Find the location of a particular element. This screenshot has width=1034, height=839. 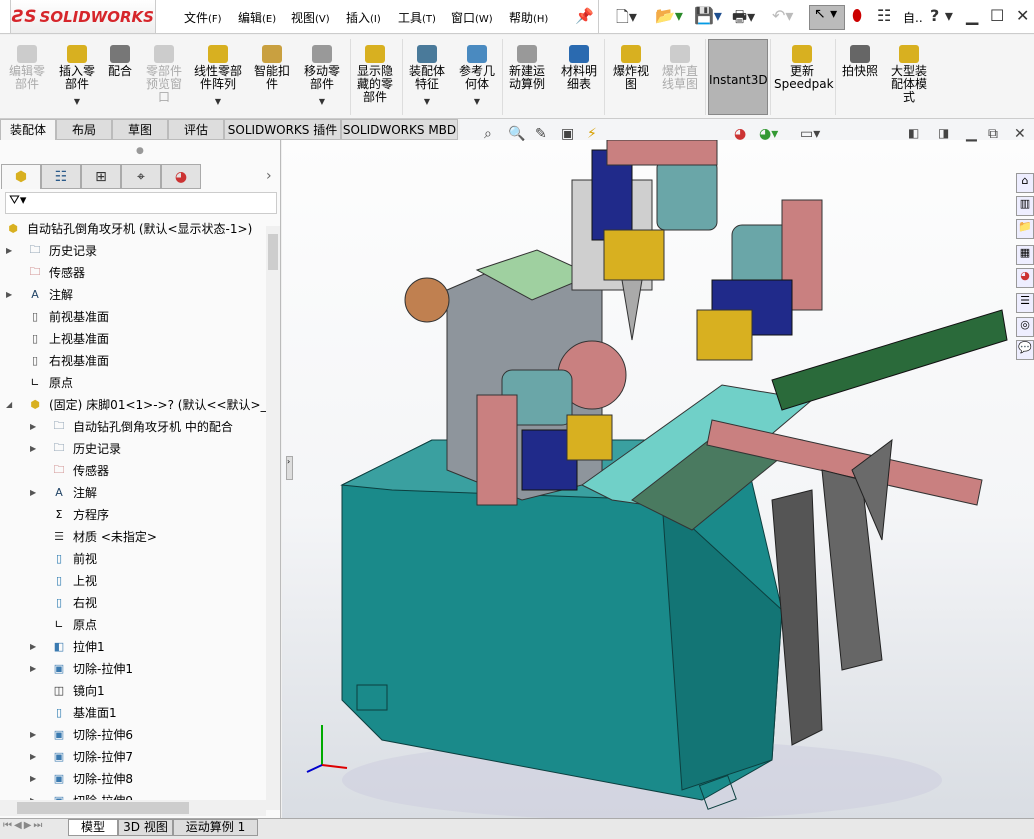

save-icon: 💾▾ is located at coordinates (708, 15).